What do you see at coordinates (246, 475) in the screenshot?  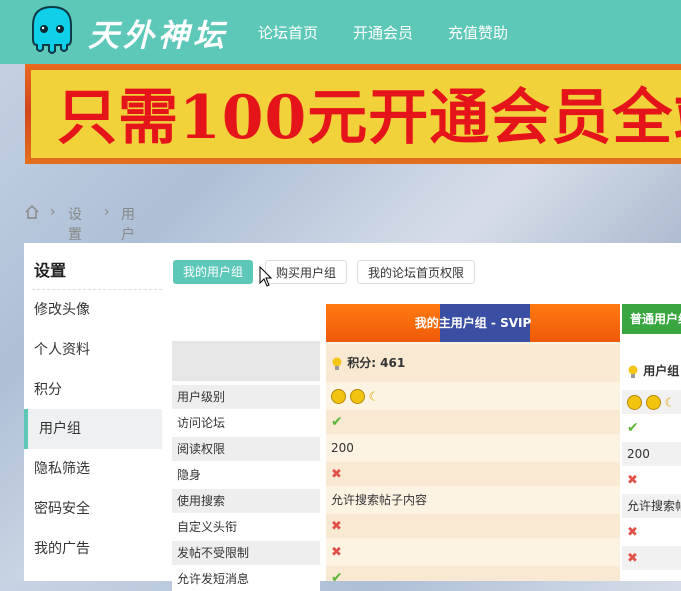 I see `row-label-invisible: 隐身` at bounding box center [246, 475].